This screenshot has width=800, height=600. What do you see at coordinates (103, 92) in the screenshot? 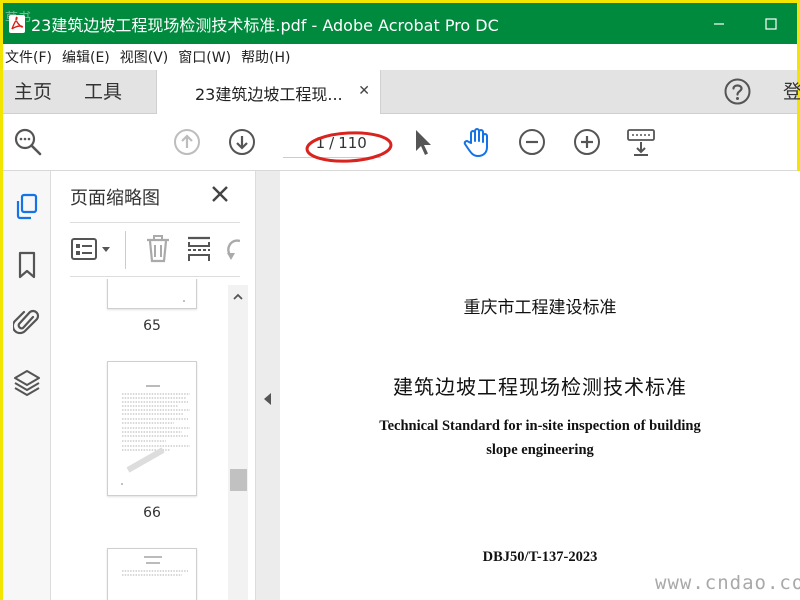
I see `tab-tools: 工具` at bounding box center [103, 92].